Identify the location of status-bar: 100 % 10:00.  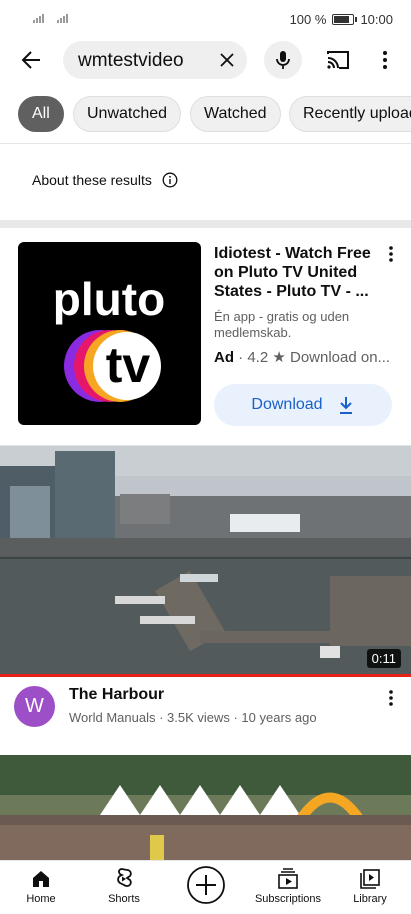
(205, 20).